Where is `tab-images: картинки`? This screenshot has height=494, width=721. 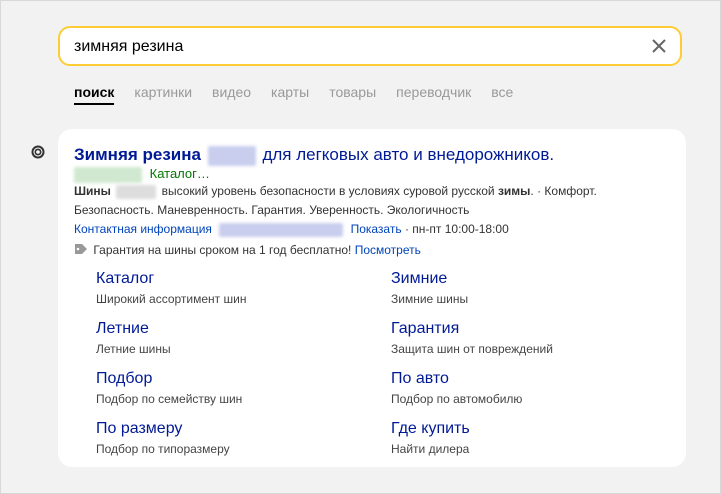 tab-images: картинки is located at coordinates (163, 95).